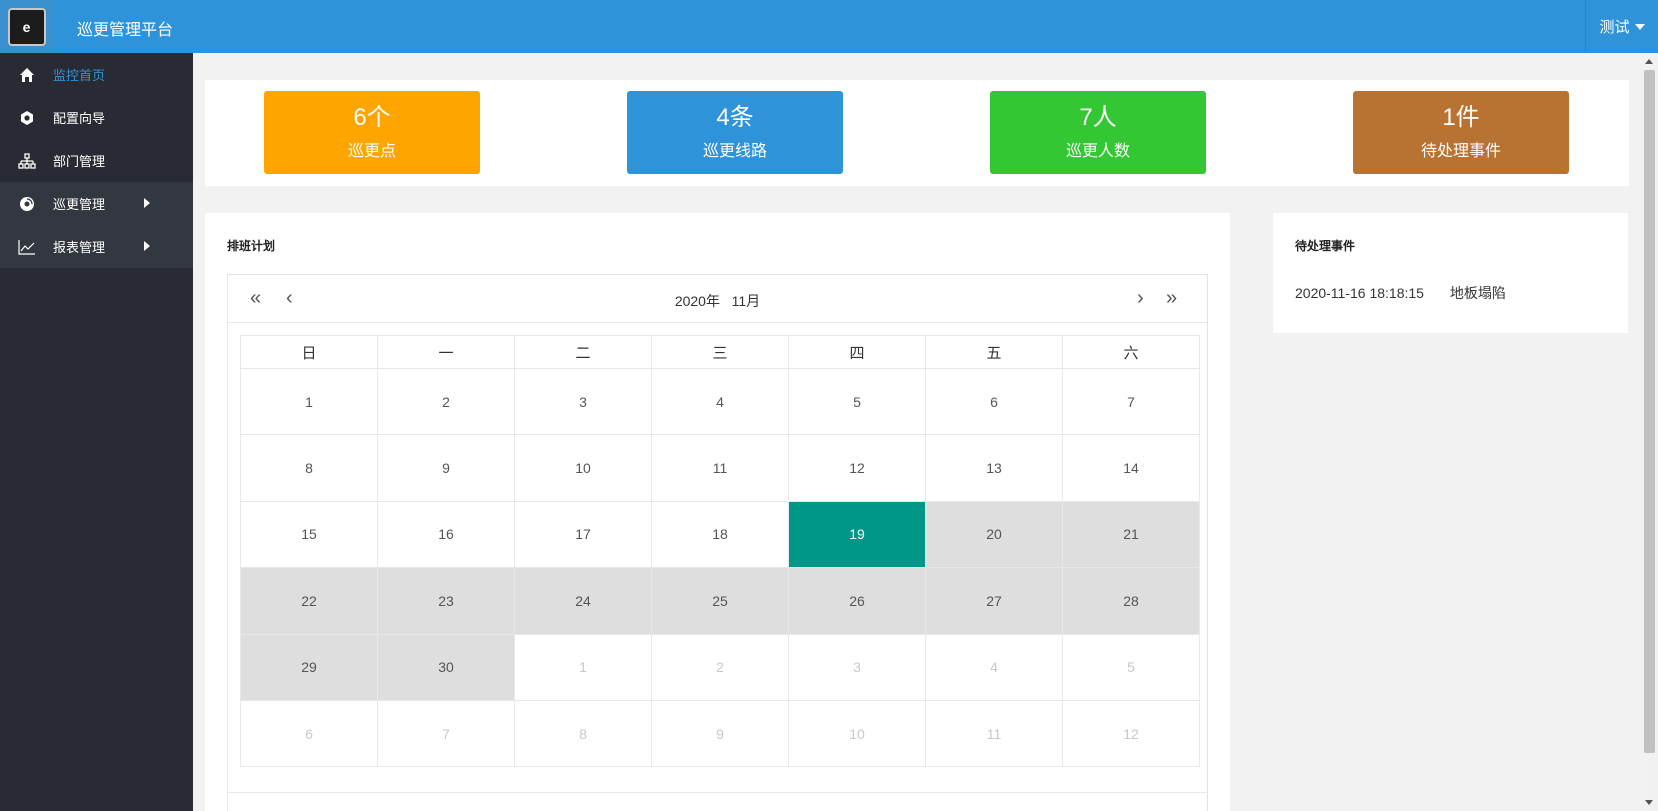 This screenshot has width=1658, height=811. What do you see at coordinates (1461, 117) in the screenshot?
I see `stat-value: 1件` at bounding box center [1461, 117].